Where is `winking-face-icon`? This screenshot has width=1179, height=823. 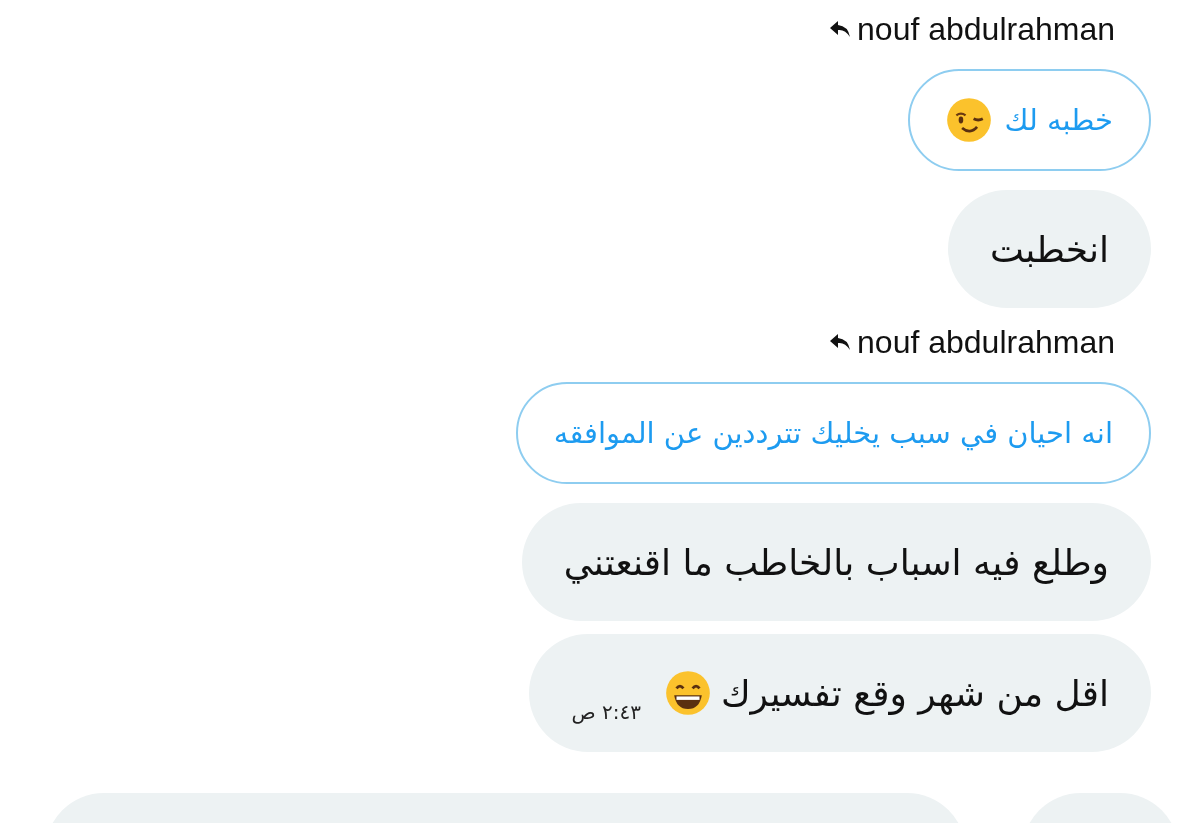
winking-face-icon is located at coordinates (969, 120).